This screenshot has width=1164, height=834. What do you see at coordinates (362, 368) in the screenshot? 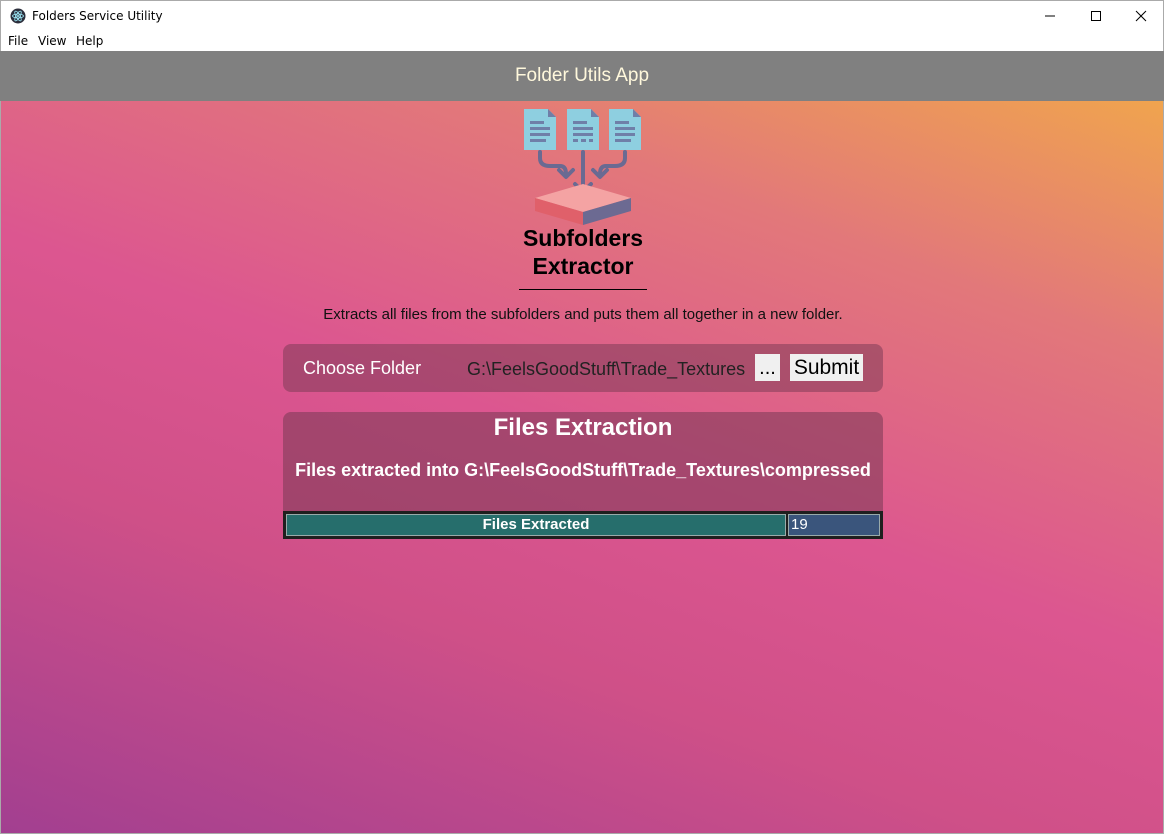
I see `choose-folder-label: Choose Folder` at bounding box center [362, 368].